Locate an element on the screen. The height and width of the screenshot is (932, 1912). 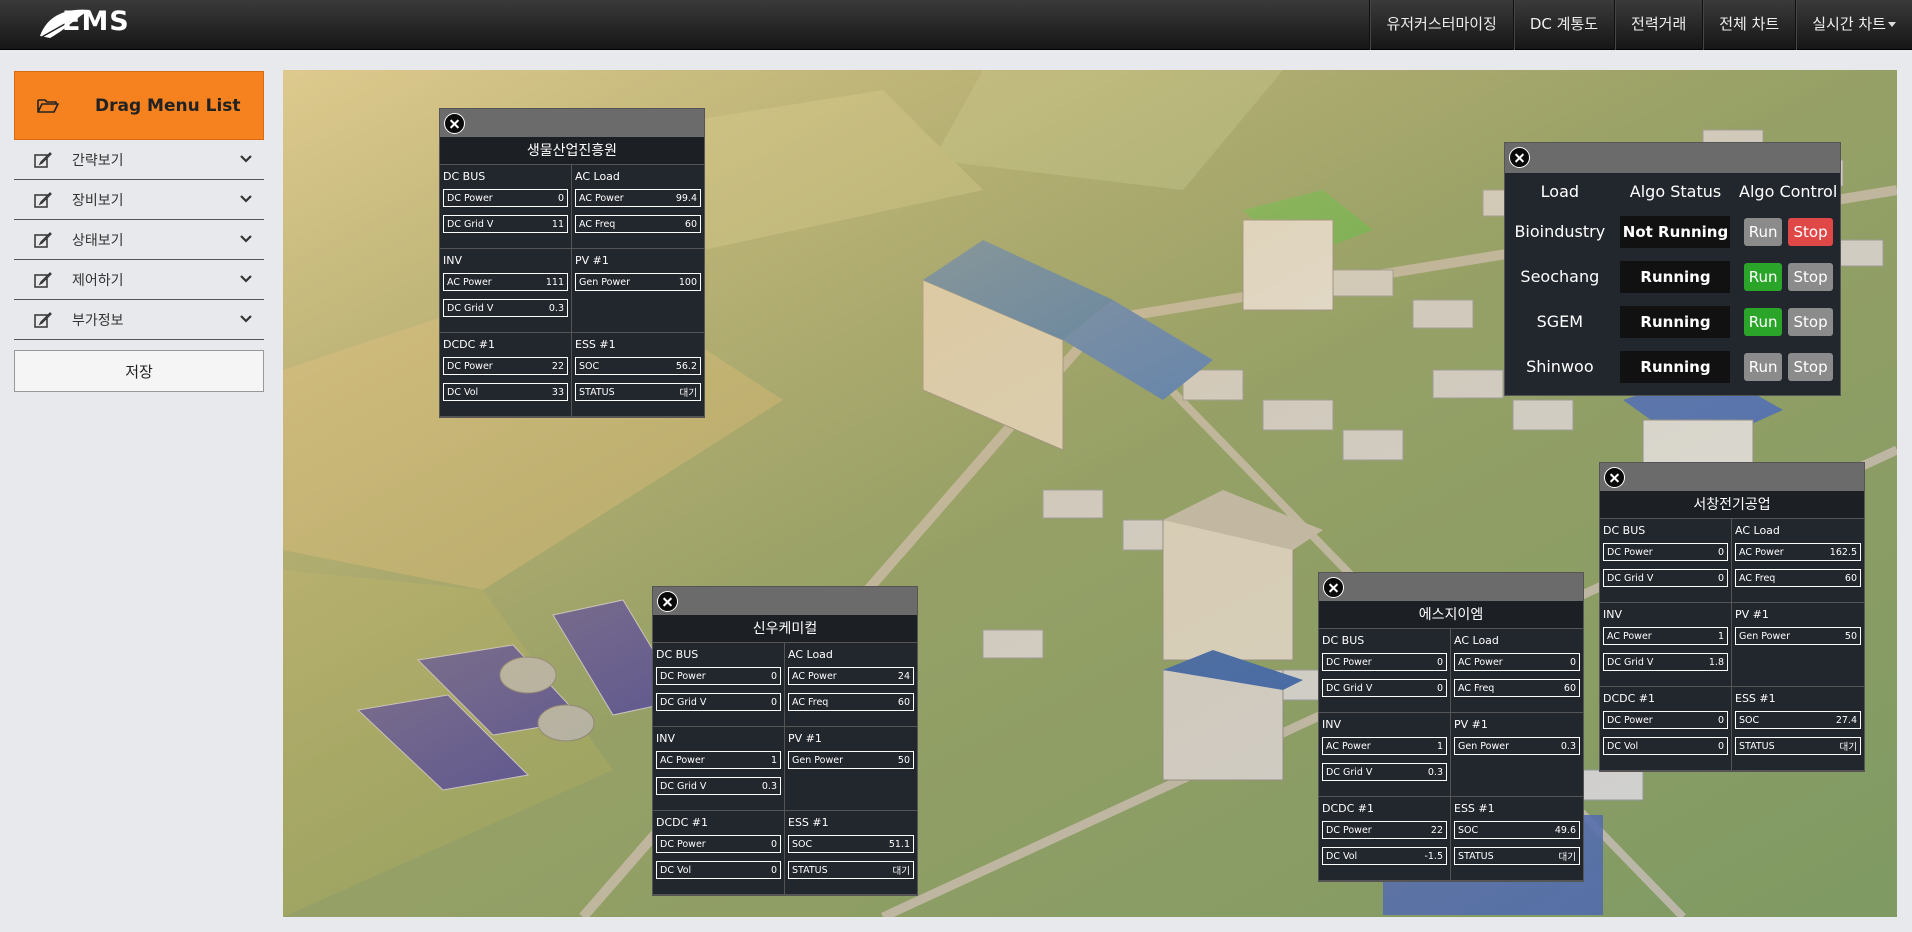
pv-section: PV #1 Gen Power 50 is located at coordinates (851, 769).